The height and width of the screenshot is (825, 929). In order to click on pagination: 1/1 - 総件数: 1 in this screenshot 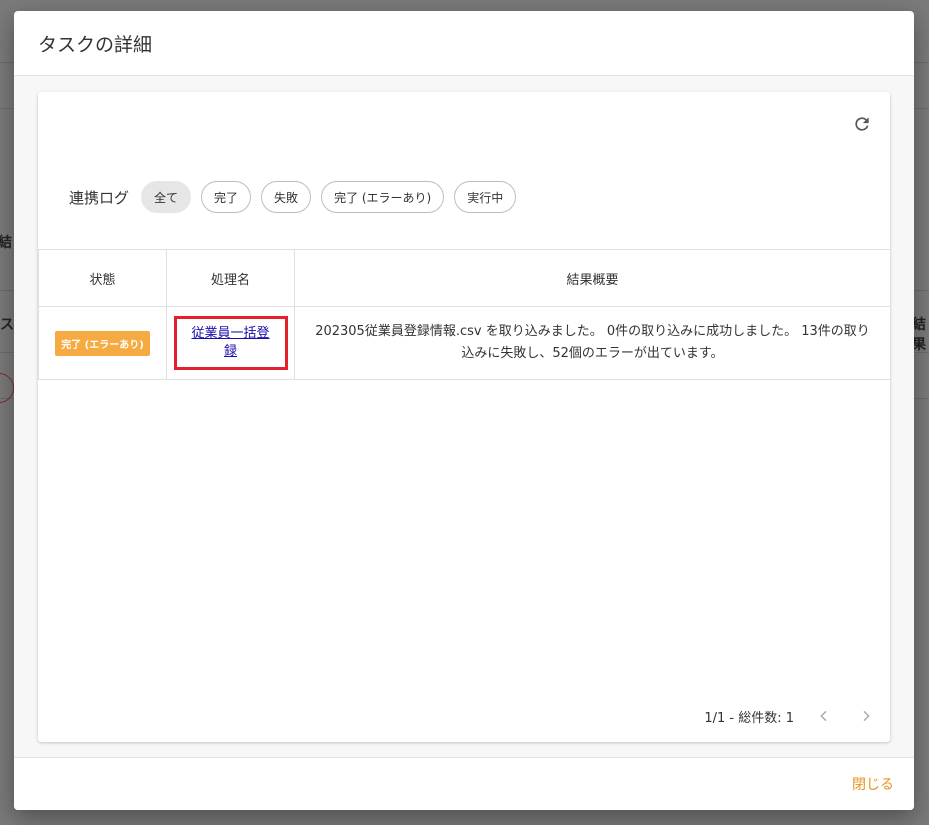, I will do `click(791, 716)`.